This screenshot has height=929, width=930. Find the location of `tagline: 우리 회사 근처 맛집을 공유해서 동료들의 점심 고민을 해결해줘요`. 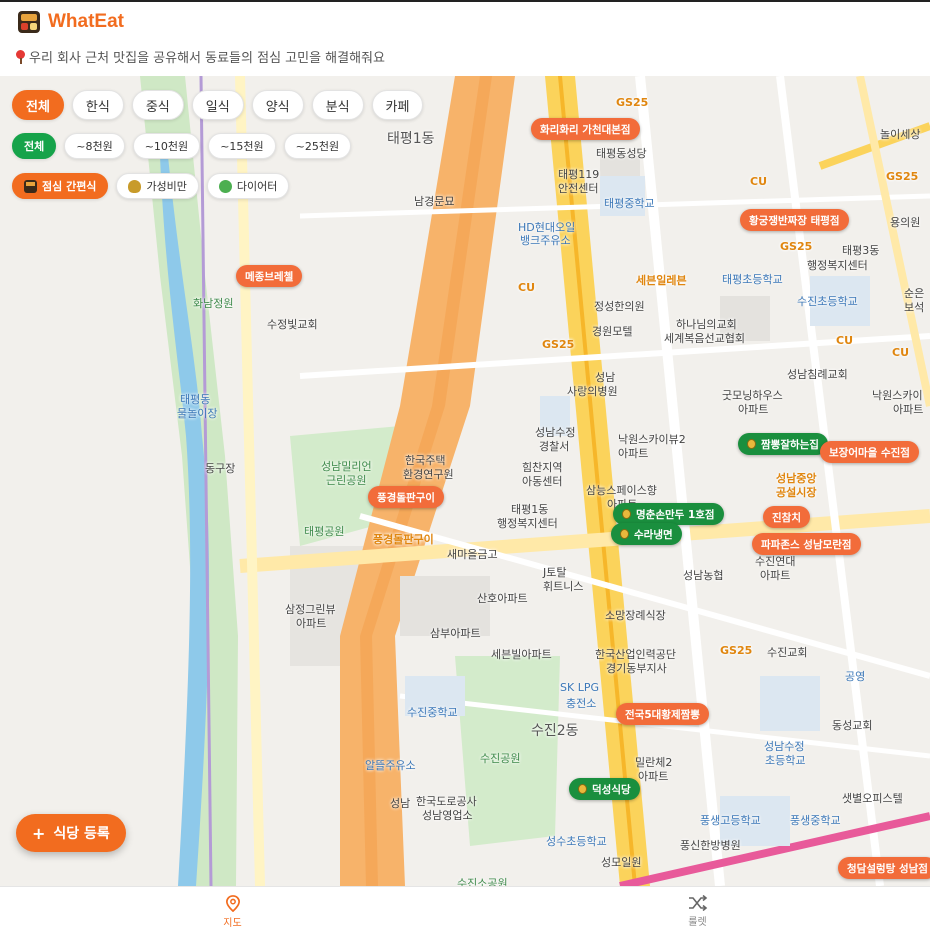

tagline: 우리 회사 근처 맛집을 공유해서 동료들의 점심 고민을 해결해줘요 is located at coordinates (200, 56).